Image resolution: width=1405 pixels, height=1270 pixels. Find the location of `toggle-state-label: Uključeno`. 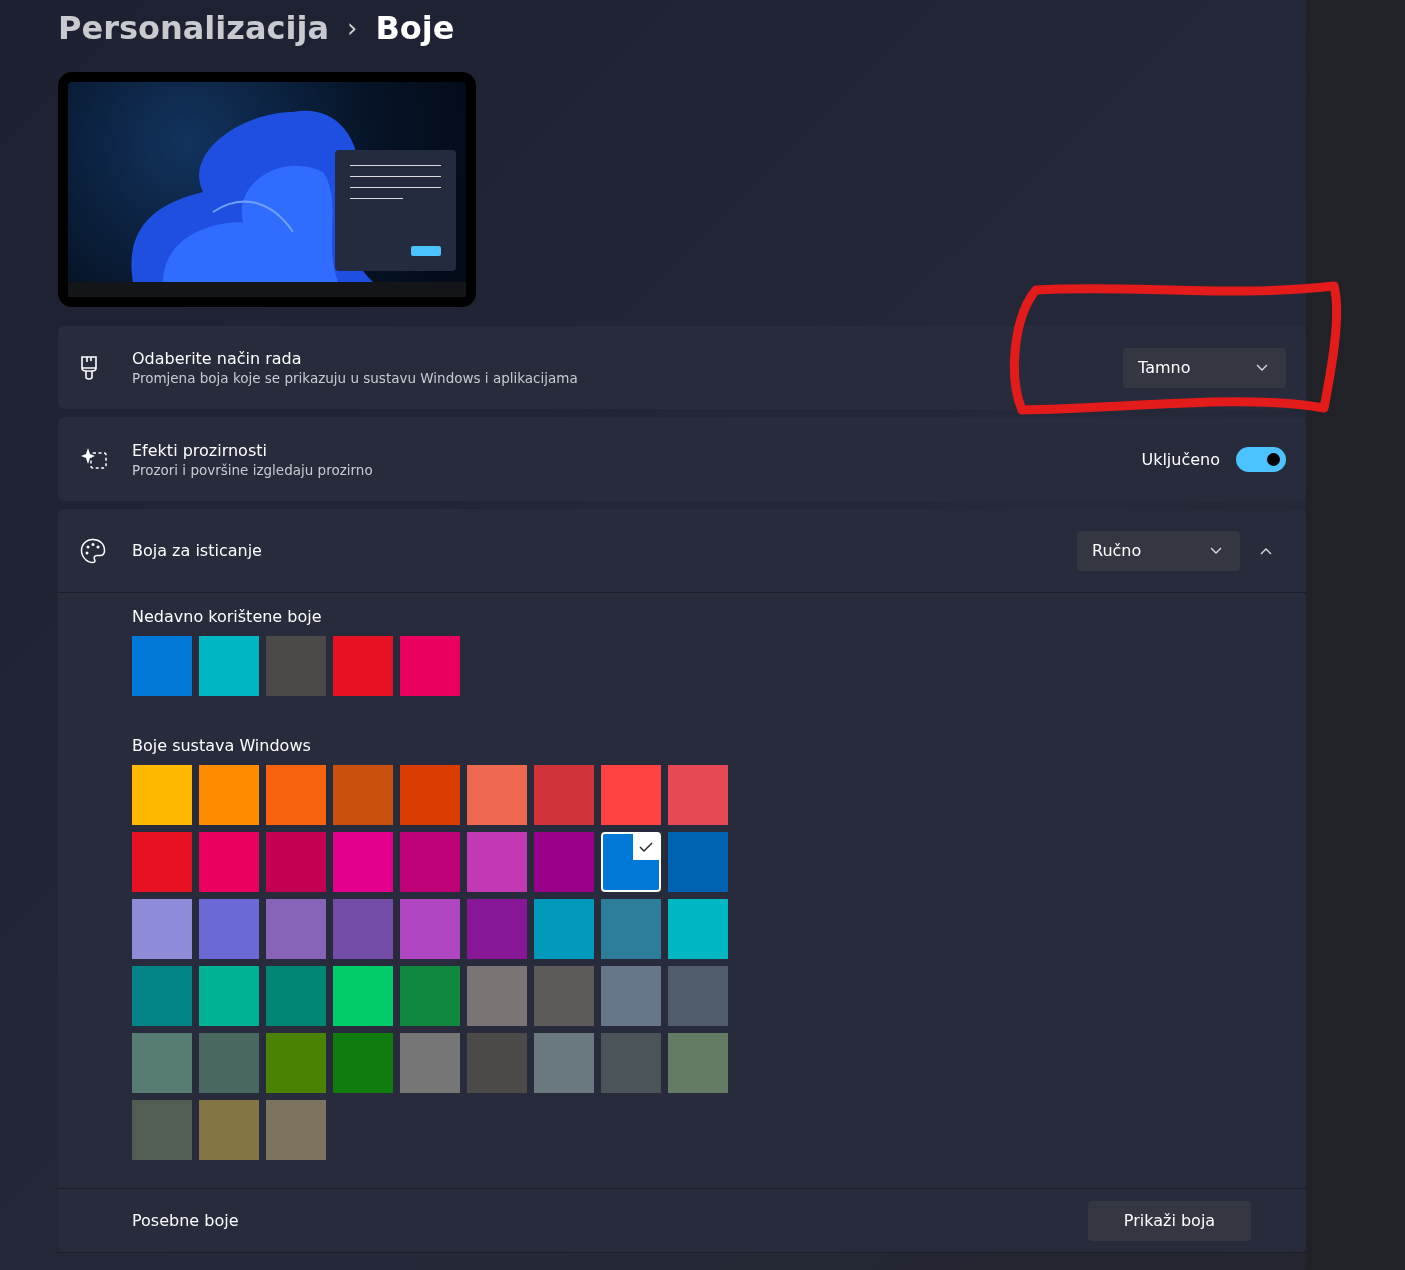

toggle-state-label: Uključeno is located at coordinates (1180, 459).